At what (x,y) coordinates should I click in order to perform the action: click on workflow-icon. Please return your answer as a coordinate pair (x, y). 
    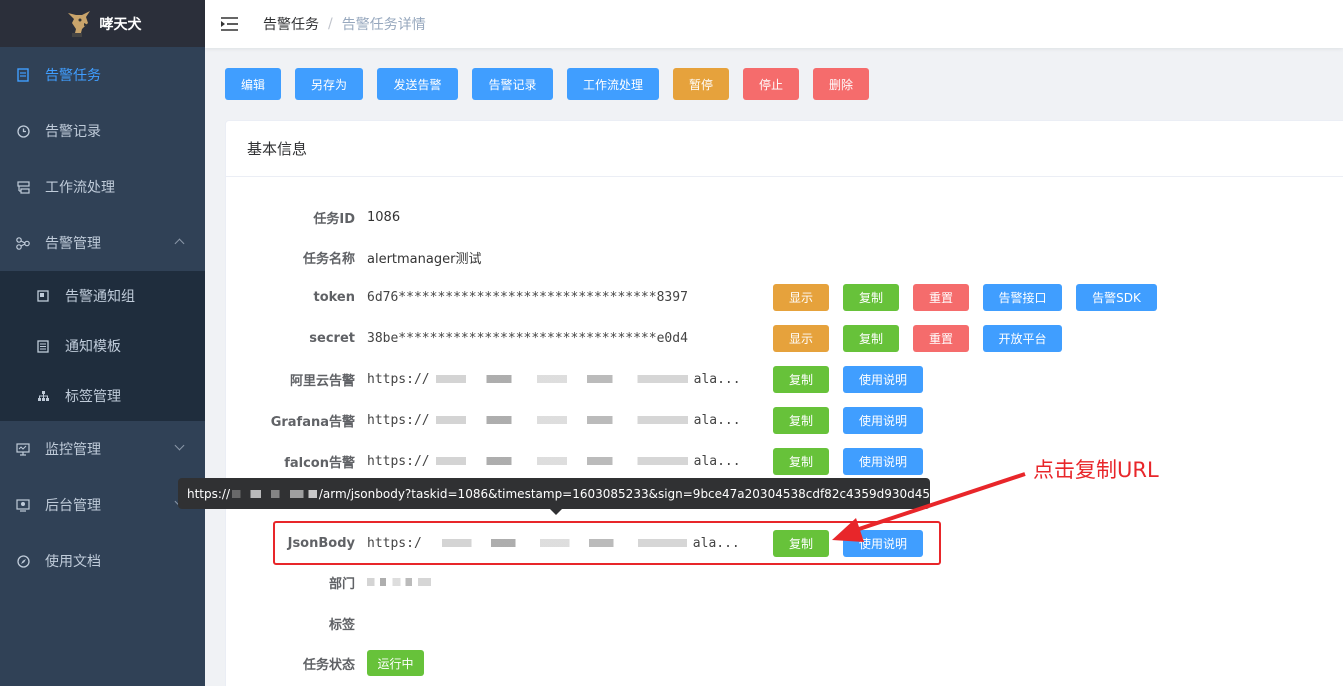
    Looking at the image, I should click on (23, 187).